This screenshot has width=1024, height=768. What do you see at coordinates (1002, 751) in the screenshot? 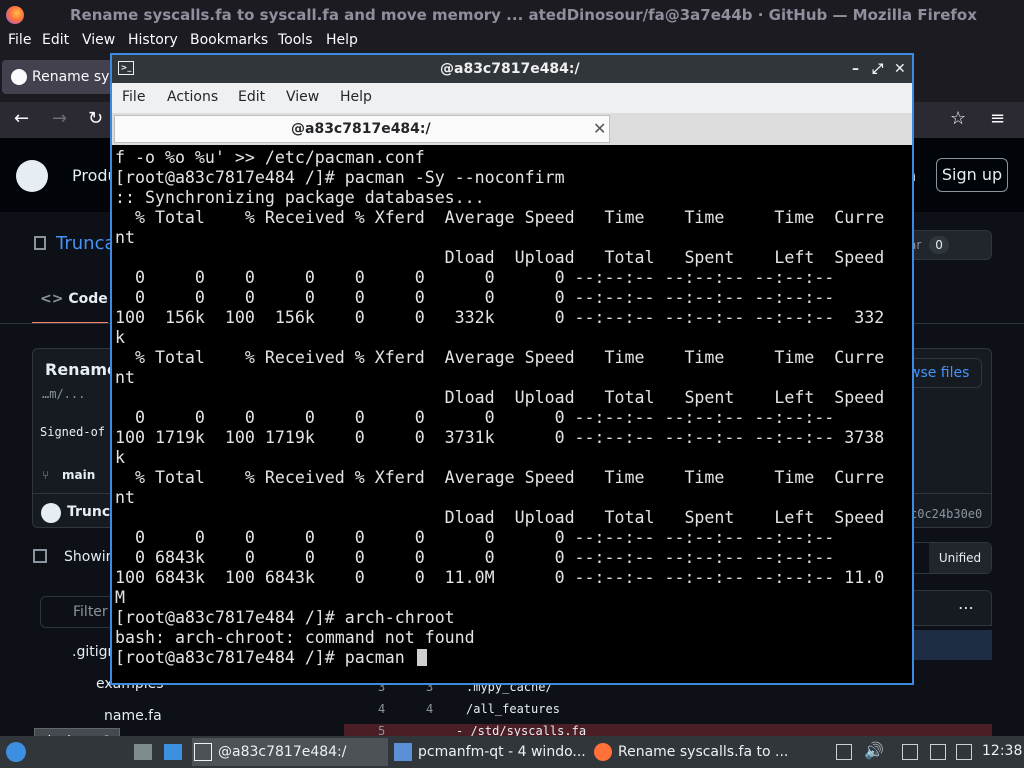
I see `clock: 12:38` at bounding box center [1002, 751].